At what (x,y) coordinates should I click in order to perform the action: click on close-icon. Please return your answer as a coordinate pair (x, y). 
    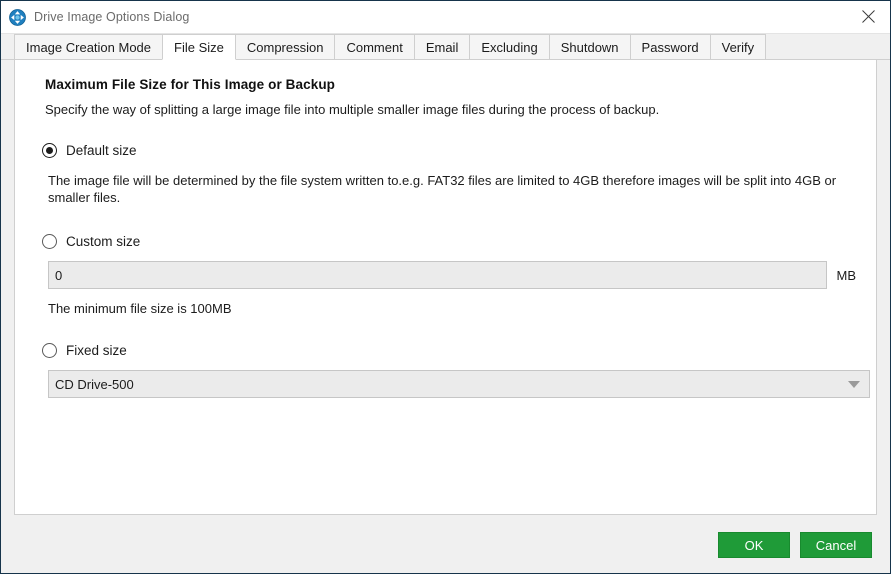
    Looking at the image, I should click on (868, 16).